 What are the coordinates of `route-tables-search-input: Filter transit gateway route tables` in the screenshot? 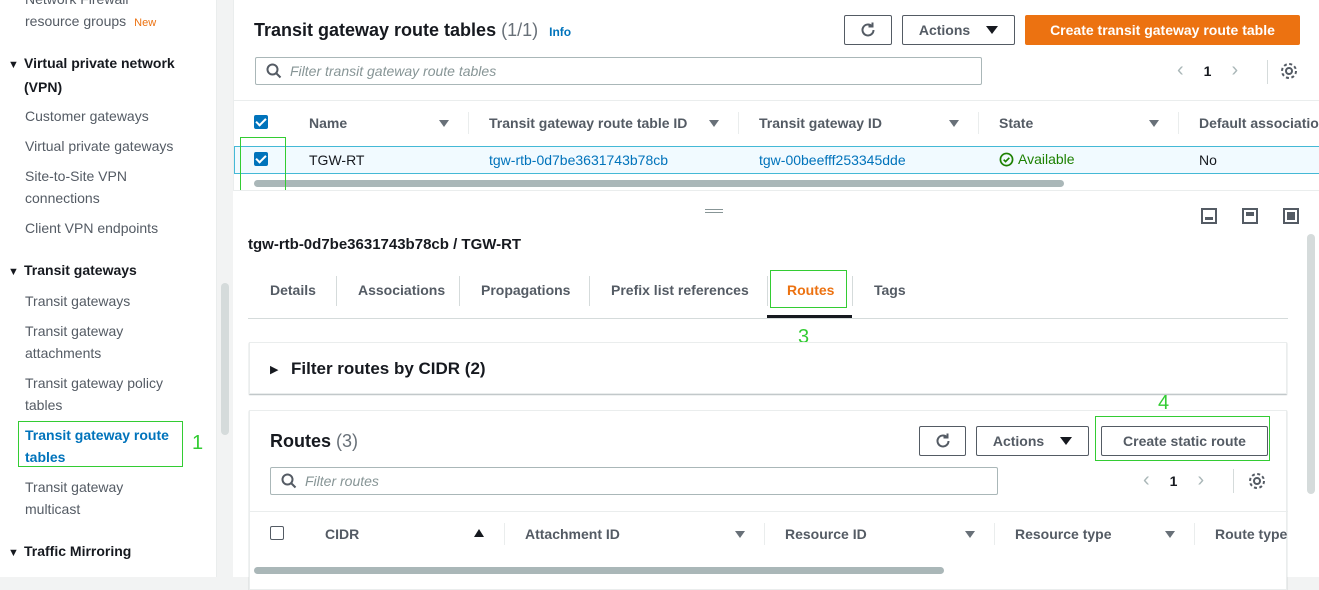 It's located at (618, 71).